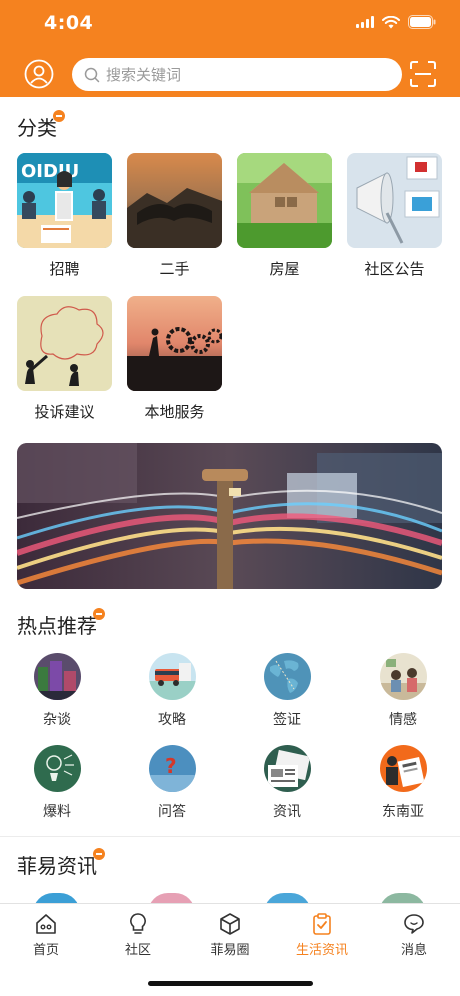  What do you see at coordinates (144, 75) in the screenshot?
I see `search-placeholder: 搜索关键词` at bounding box center [144, 75].